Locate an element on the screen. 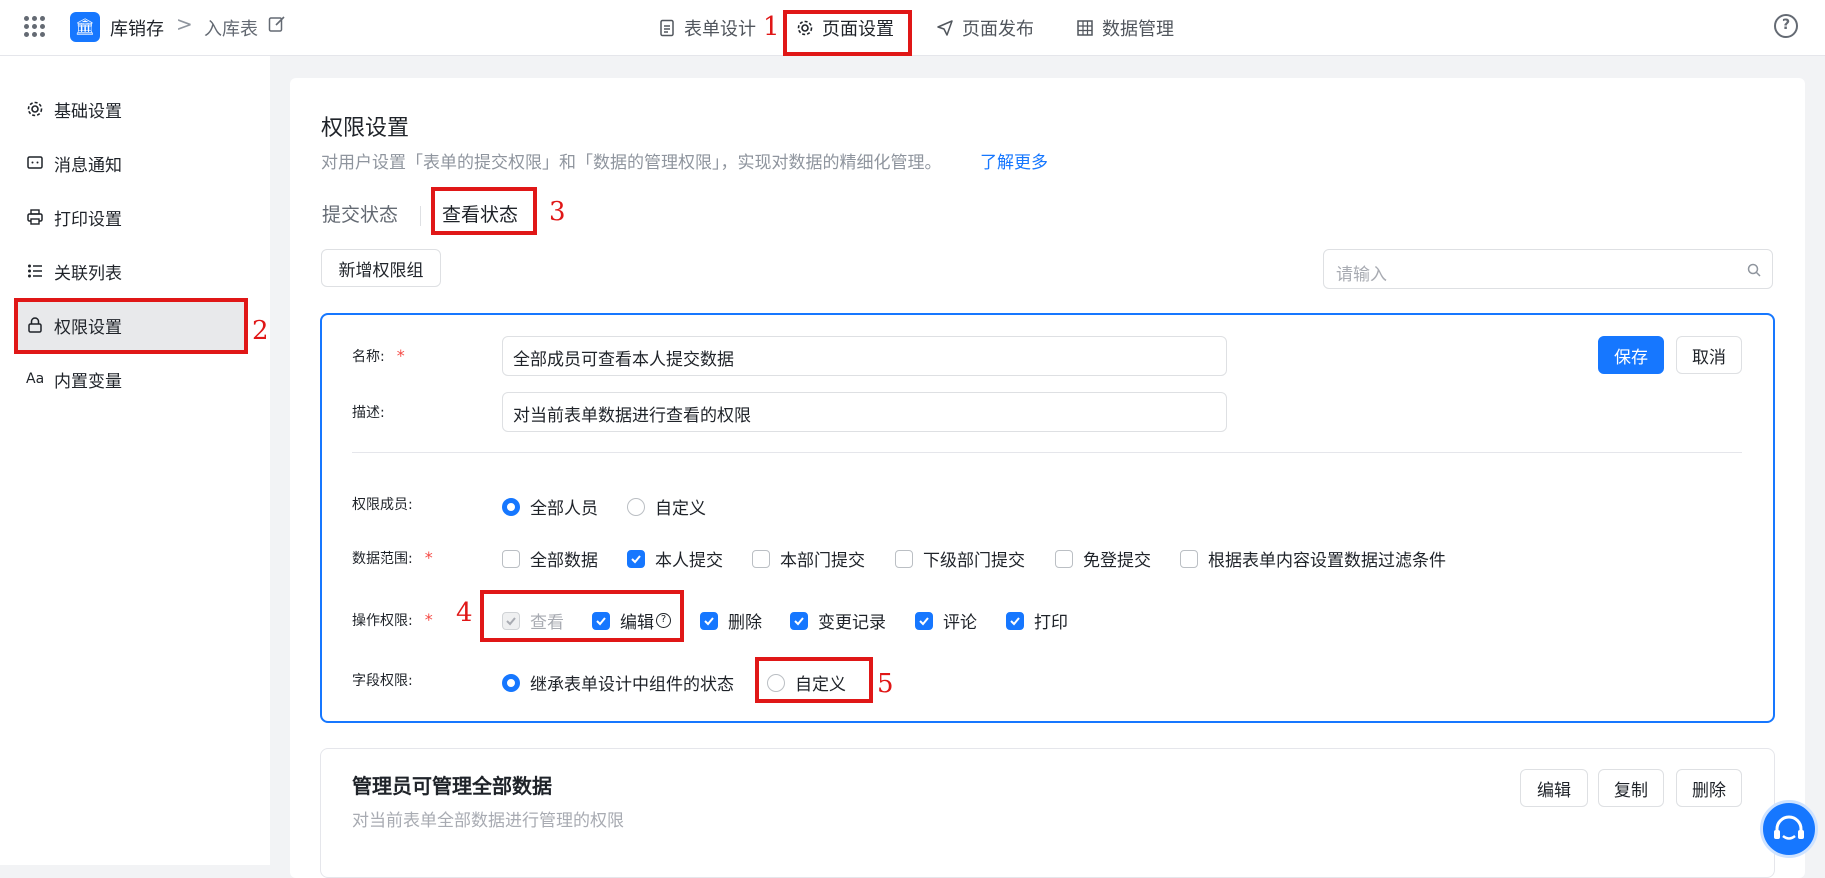 This screenshot has height=878, width=1825. scope-dept-submit-checkbox: 本部门提交 is located at coordinates (808, 558).